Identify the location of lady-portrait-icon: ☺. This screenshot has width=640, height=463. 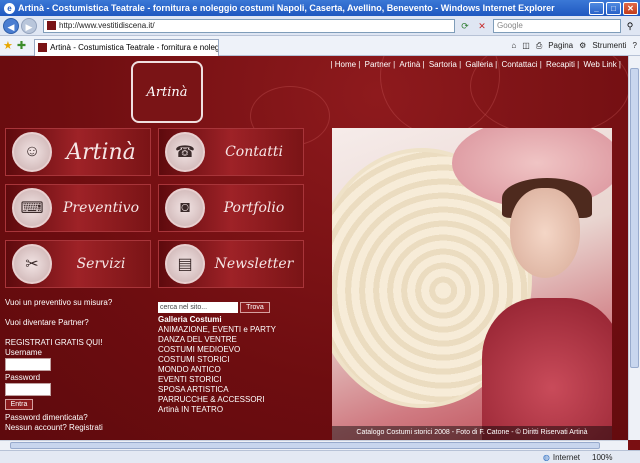
(32, 152).